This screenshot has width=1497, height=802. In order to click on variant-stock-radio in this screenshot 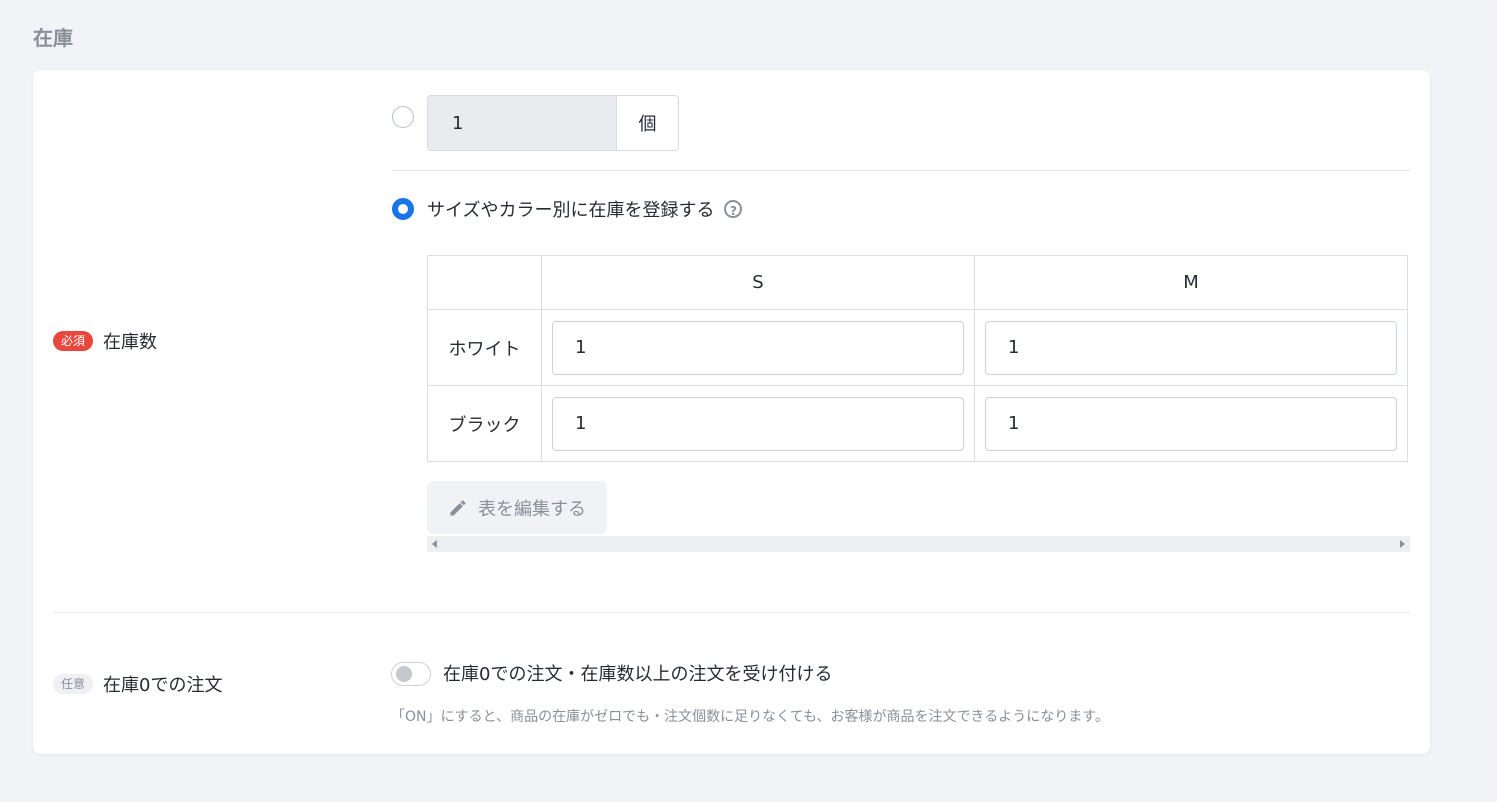, I will do `click(403, 209)`.